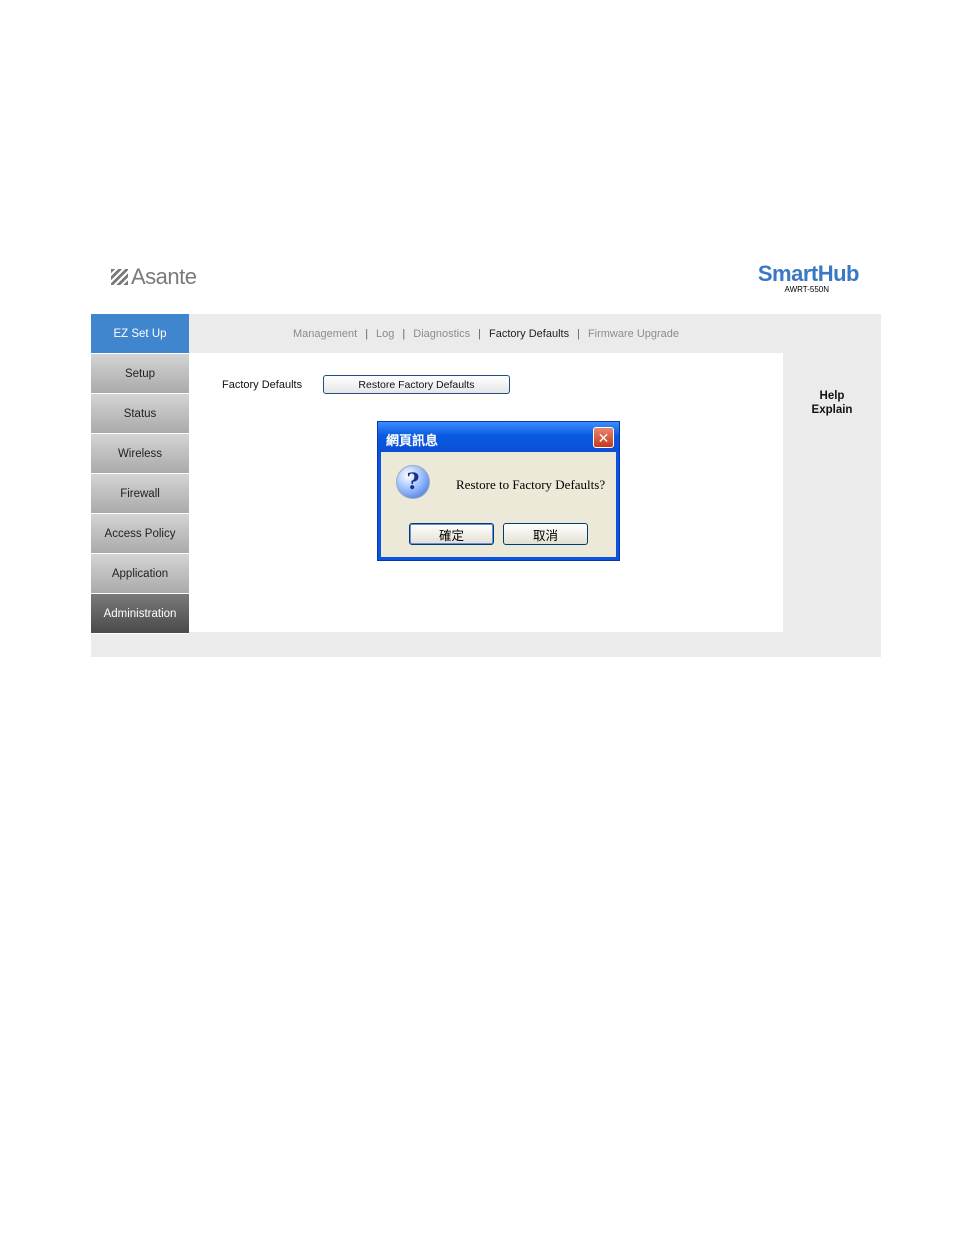  I want to click on subnav-diagnostics: Diagnostics, so click(441, 334).